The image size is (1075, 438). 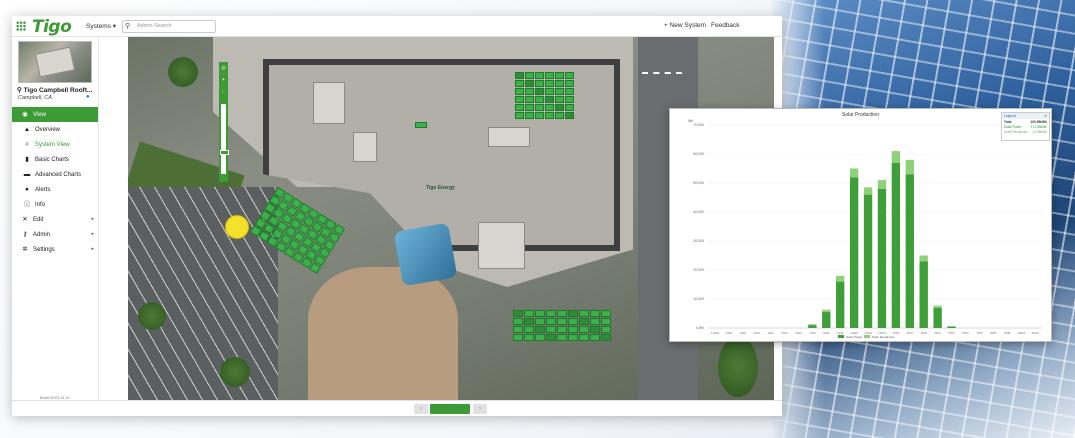 What do you see at coordinates (88, 97) in the screenshot?
I see `site-settings-icon: ●` at bounding box center [88, 97].